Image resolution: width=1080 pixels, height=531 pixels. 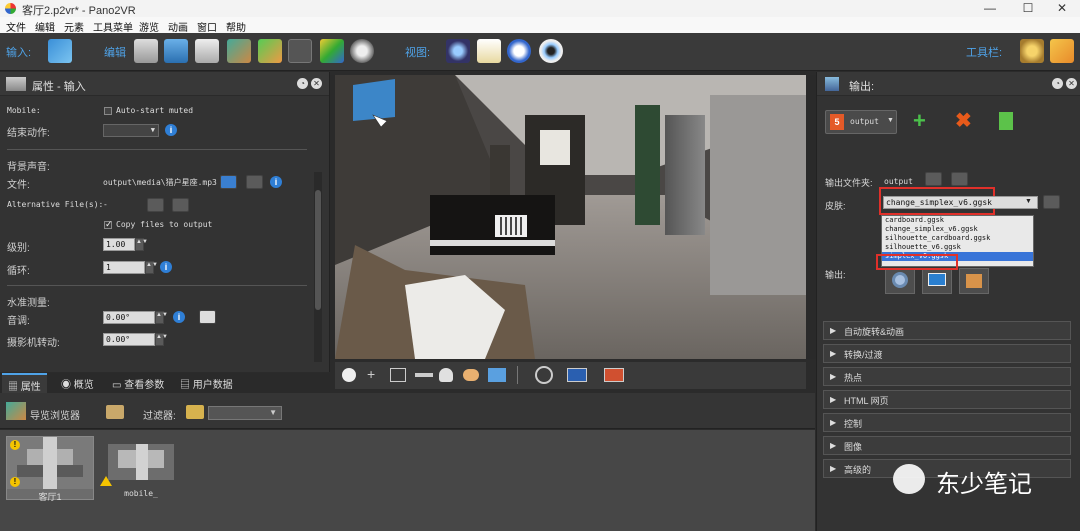 I want to click on section-transition: ▶ 转换/过渡, so click(x=947, y=353).